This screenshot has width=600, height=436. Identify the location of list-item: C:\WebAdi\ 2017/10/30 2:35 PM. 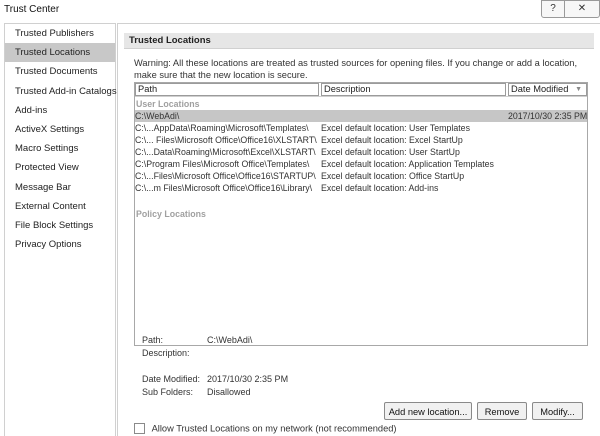
(361, 116).